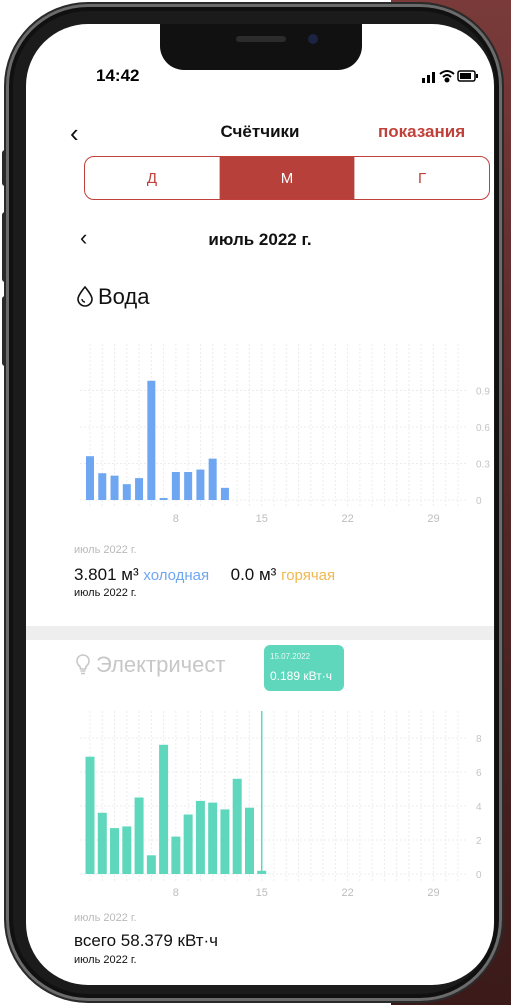  I want to click on tooltip-date: 15.07.2022, so click(290, 656).